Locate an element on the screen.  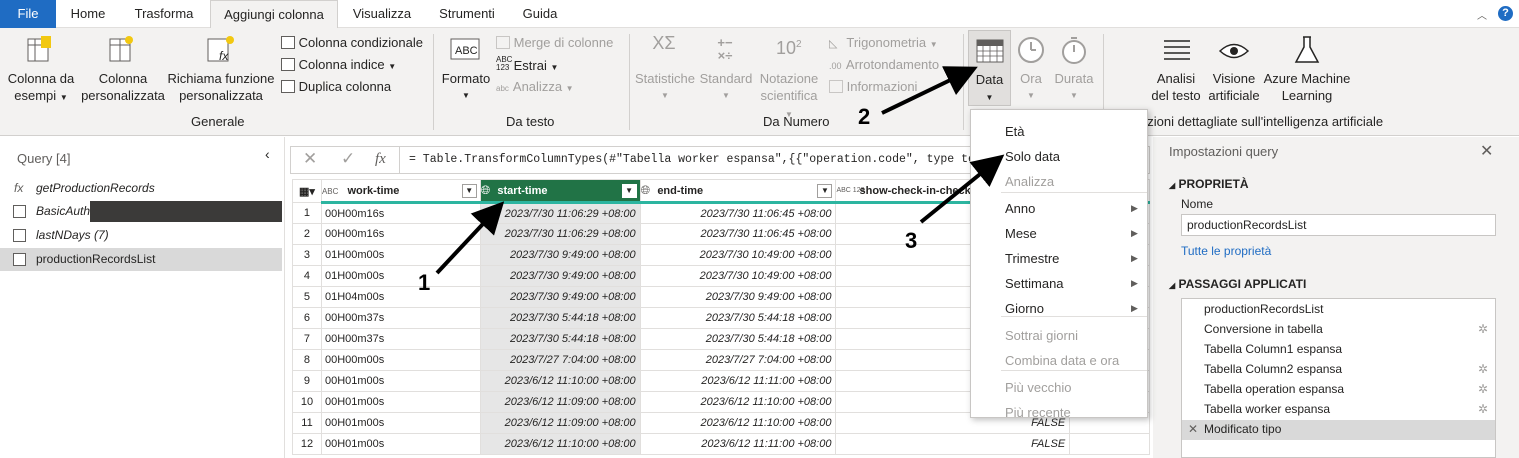
table-menu-icon: ▦▾ is located at coordinates (307, 191).